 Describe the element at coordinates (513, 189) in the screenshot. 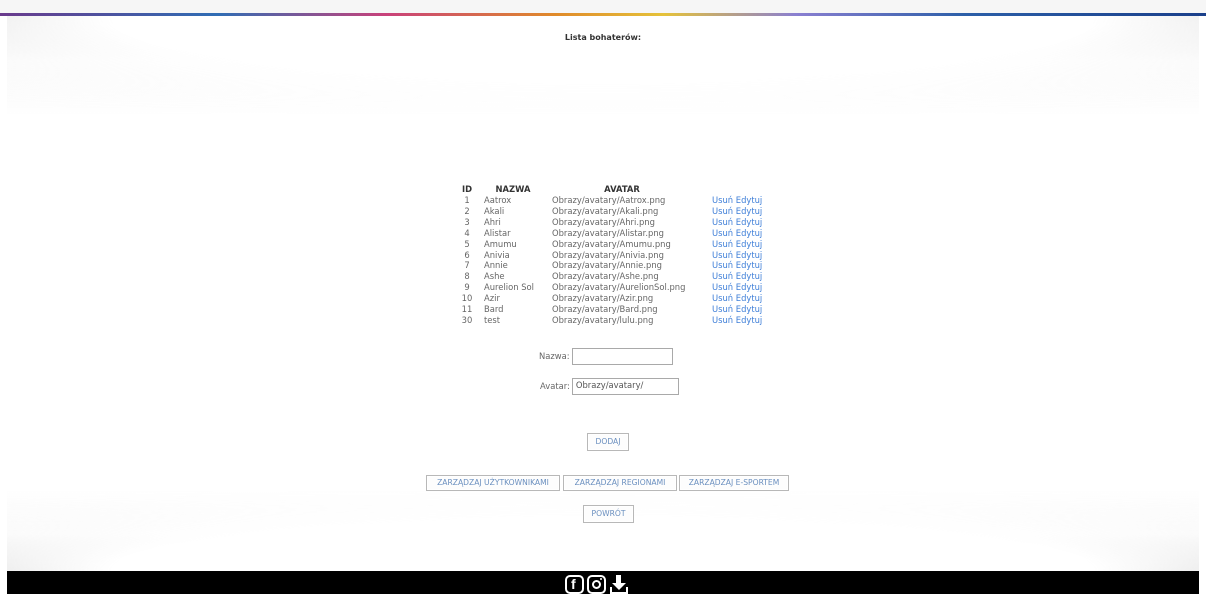

I see `column-header-name: NAZWA` at that location.